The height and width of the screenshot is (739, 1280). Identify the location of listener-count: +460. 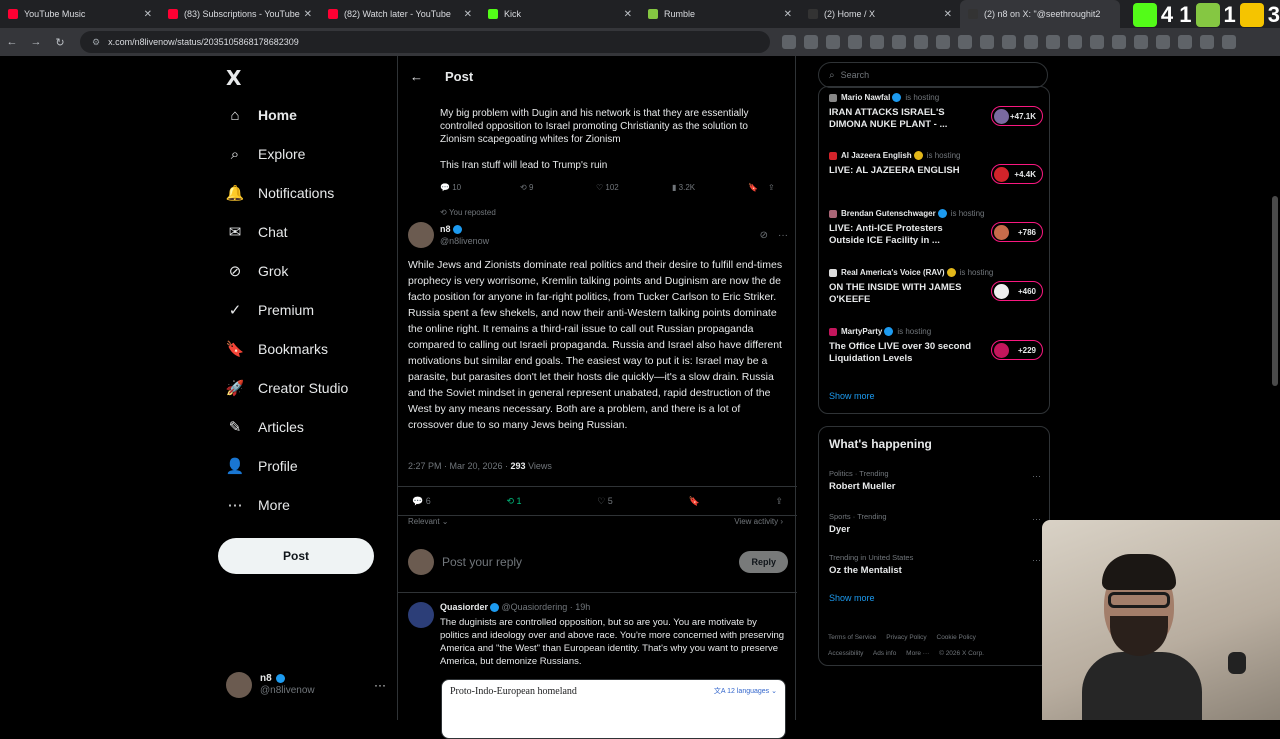
(1017, 291).